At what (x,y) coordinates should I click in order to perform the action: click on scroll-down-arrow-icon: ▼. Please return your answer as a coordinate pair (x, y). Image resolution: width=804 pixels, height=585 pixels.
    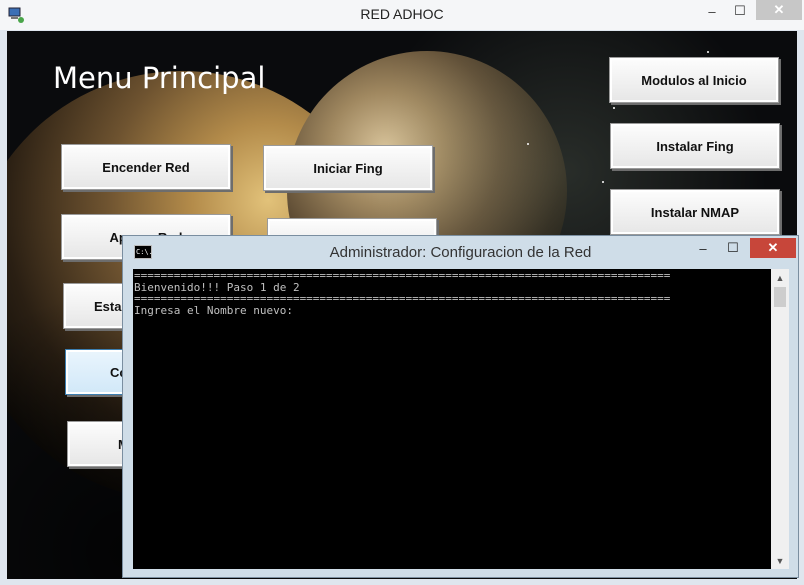
    Looking at the image, I should click on (780, 560).